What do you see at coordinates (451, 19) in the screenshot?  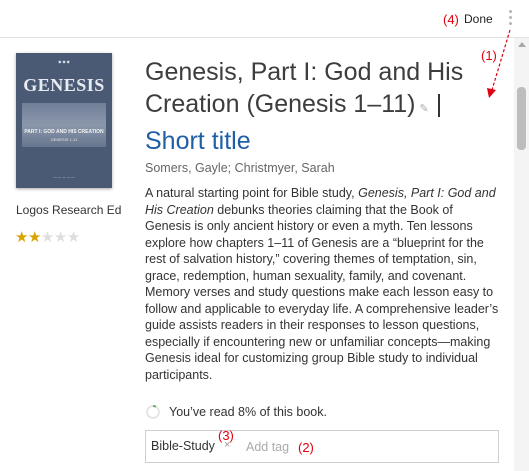 I see `annotation-4: (4)` at bounding box center [451, 19].